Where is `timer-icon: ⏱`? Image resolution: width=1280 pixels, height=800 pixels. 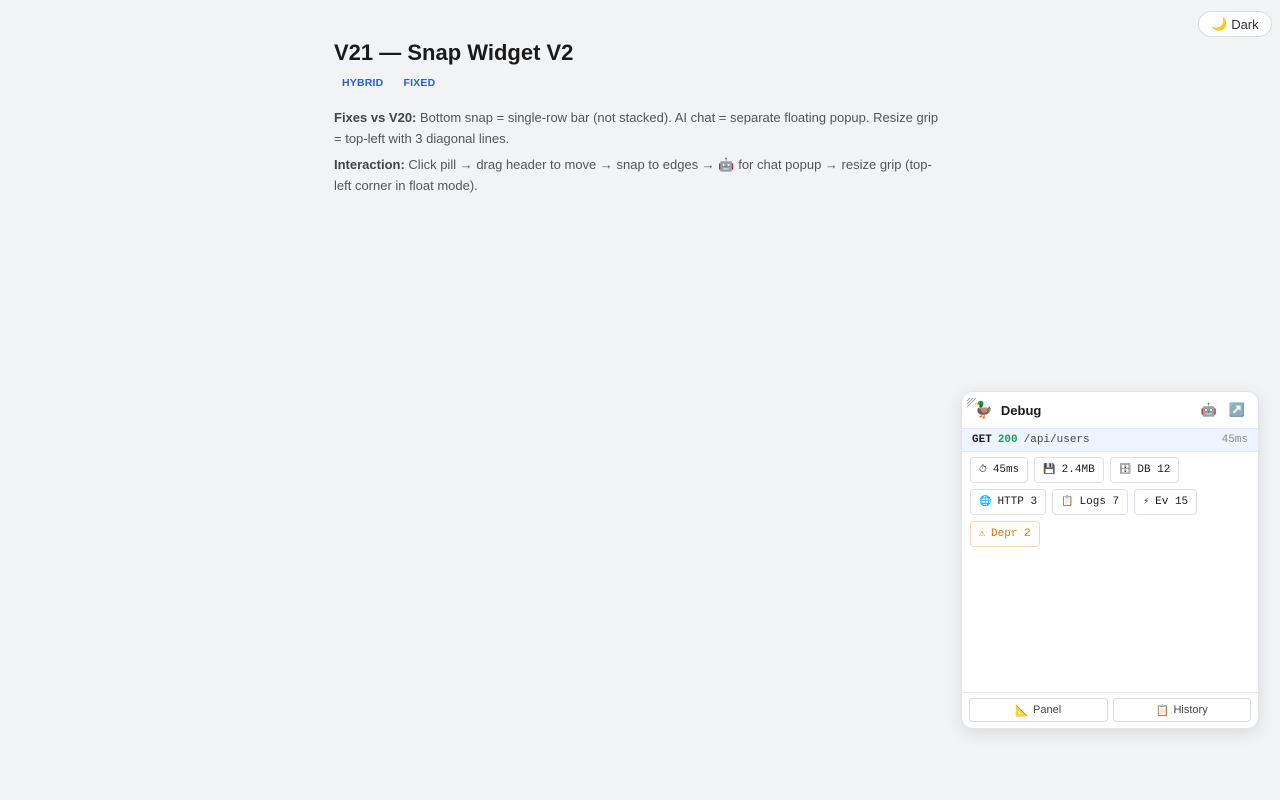
timer-icon: ⏱ is located at coordinates (983, 470).